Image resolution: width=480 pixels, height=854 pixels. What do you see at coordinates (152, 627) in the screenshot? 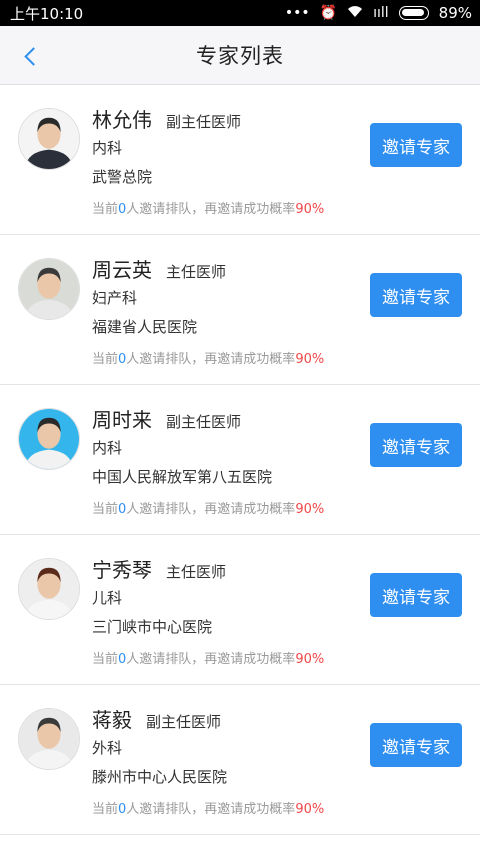
I see `hospital: 三门峡市中心医院` at bounding box center [152, 627].